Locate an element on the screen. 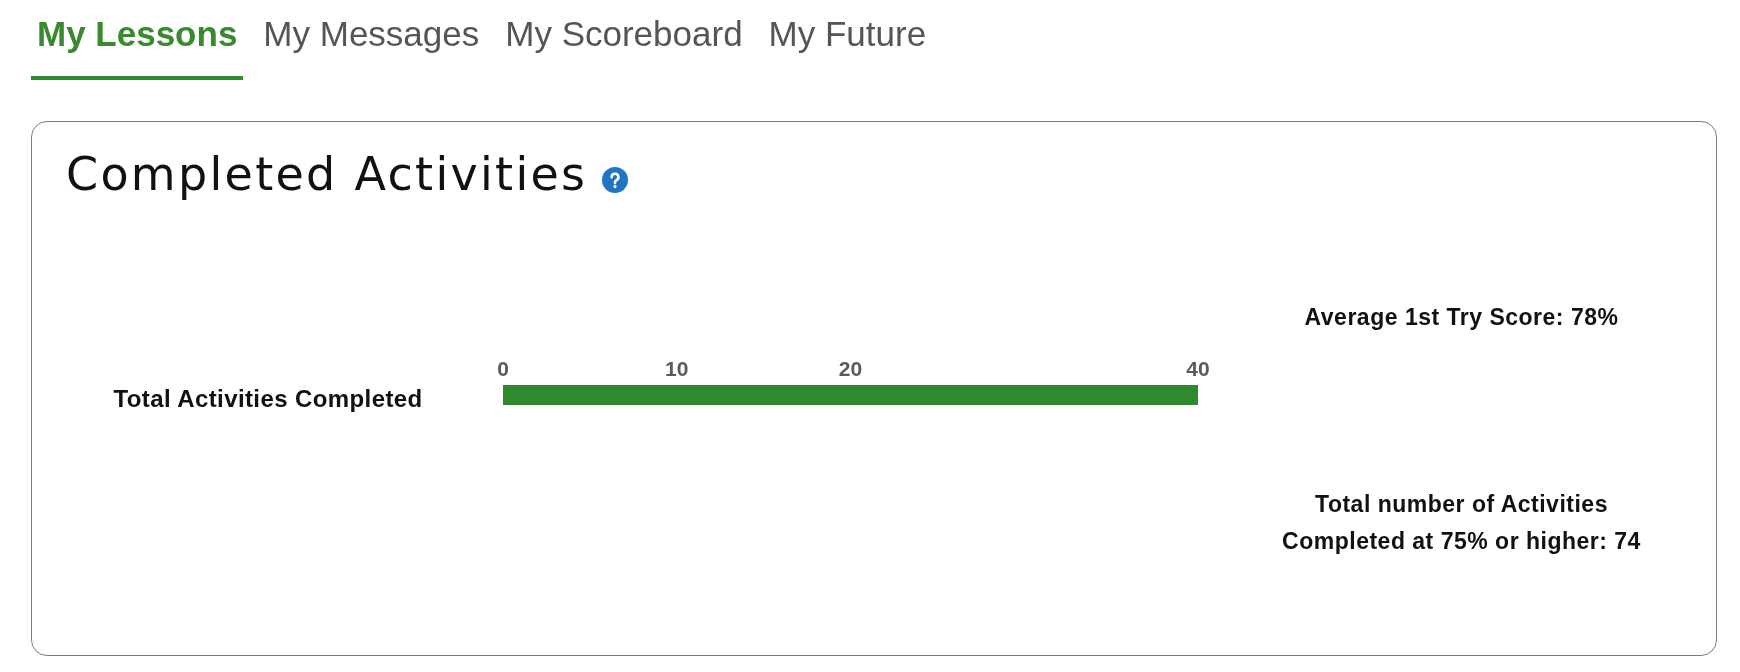 The image size is (1740, 672). nav-tab: My Future is located at coordinates (847, 44).